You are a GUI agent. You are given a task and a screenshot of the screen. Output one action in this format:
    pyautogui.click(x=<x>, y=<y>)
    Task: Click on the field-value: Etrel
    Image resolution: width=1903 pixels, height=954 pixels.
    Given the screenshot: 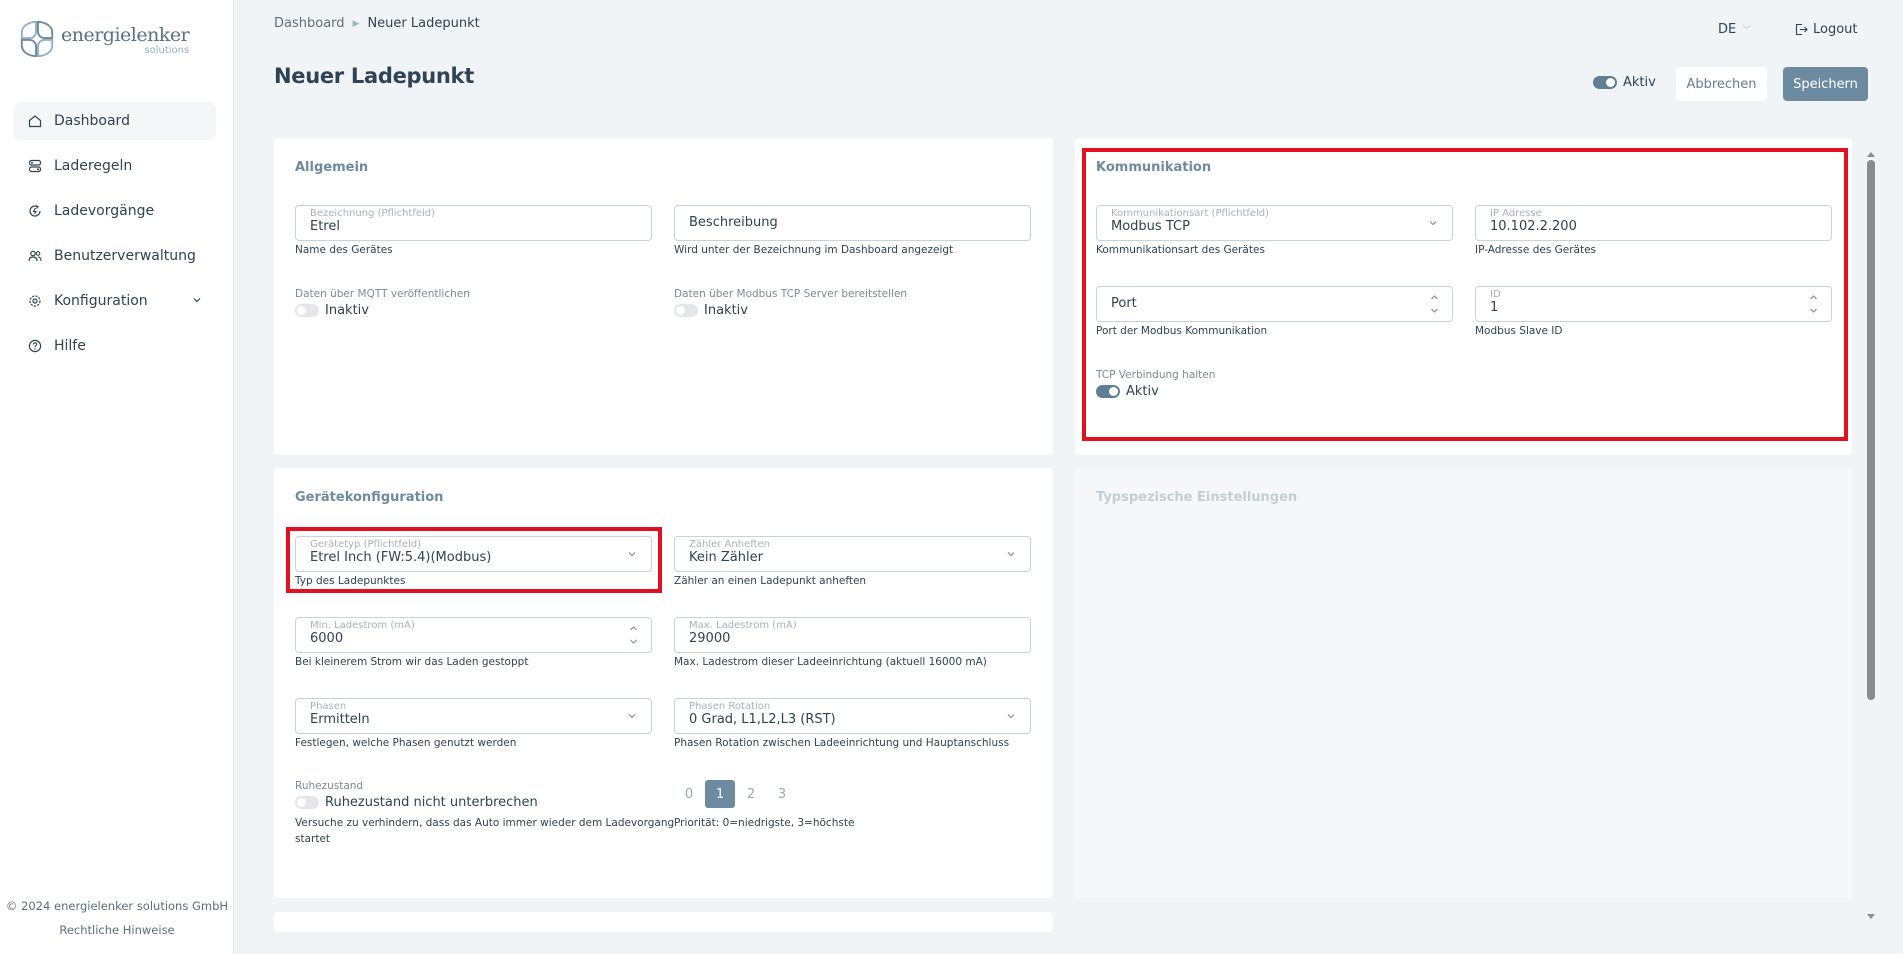 What is the action you would take?
    pyautogui.click(x=325, y=226)
    